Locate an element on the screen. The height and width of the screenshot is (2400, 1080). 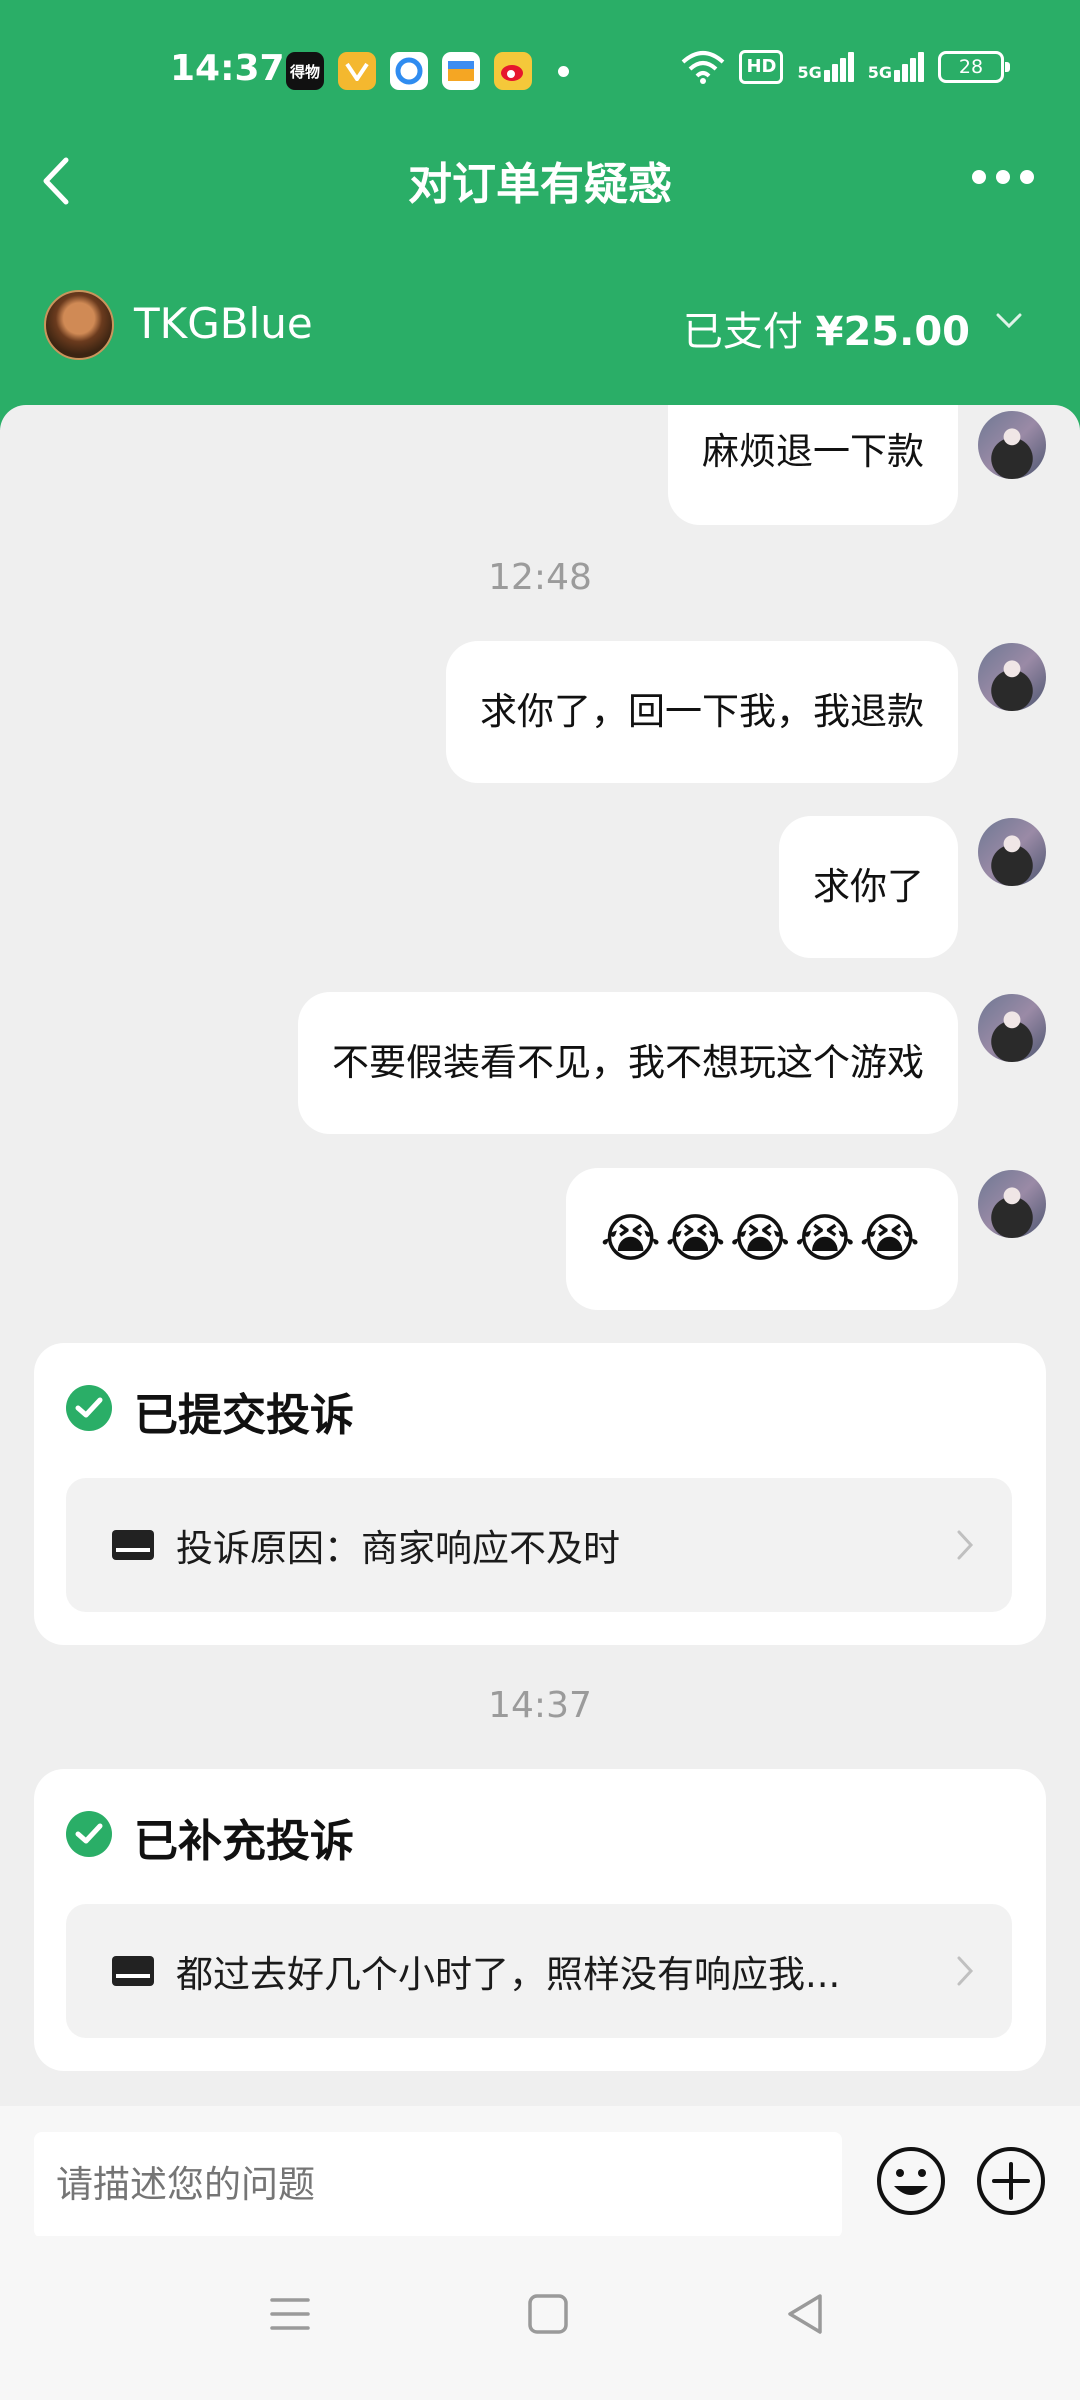
message-bubble: 麻烦退一下款 is located at coordinates (813, 465).